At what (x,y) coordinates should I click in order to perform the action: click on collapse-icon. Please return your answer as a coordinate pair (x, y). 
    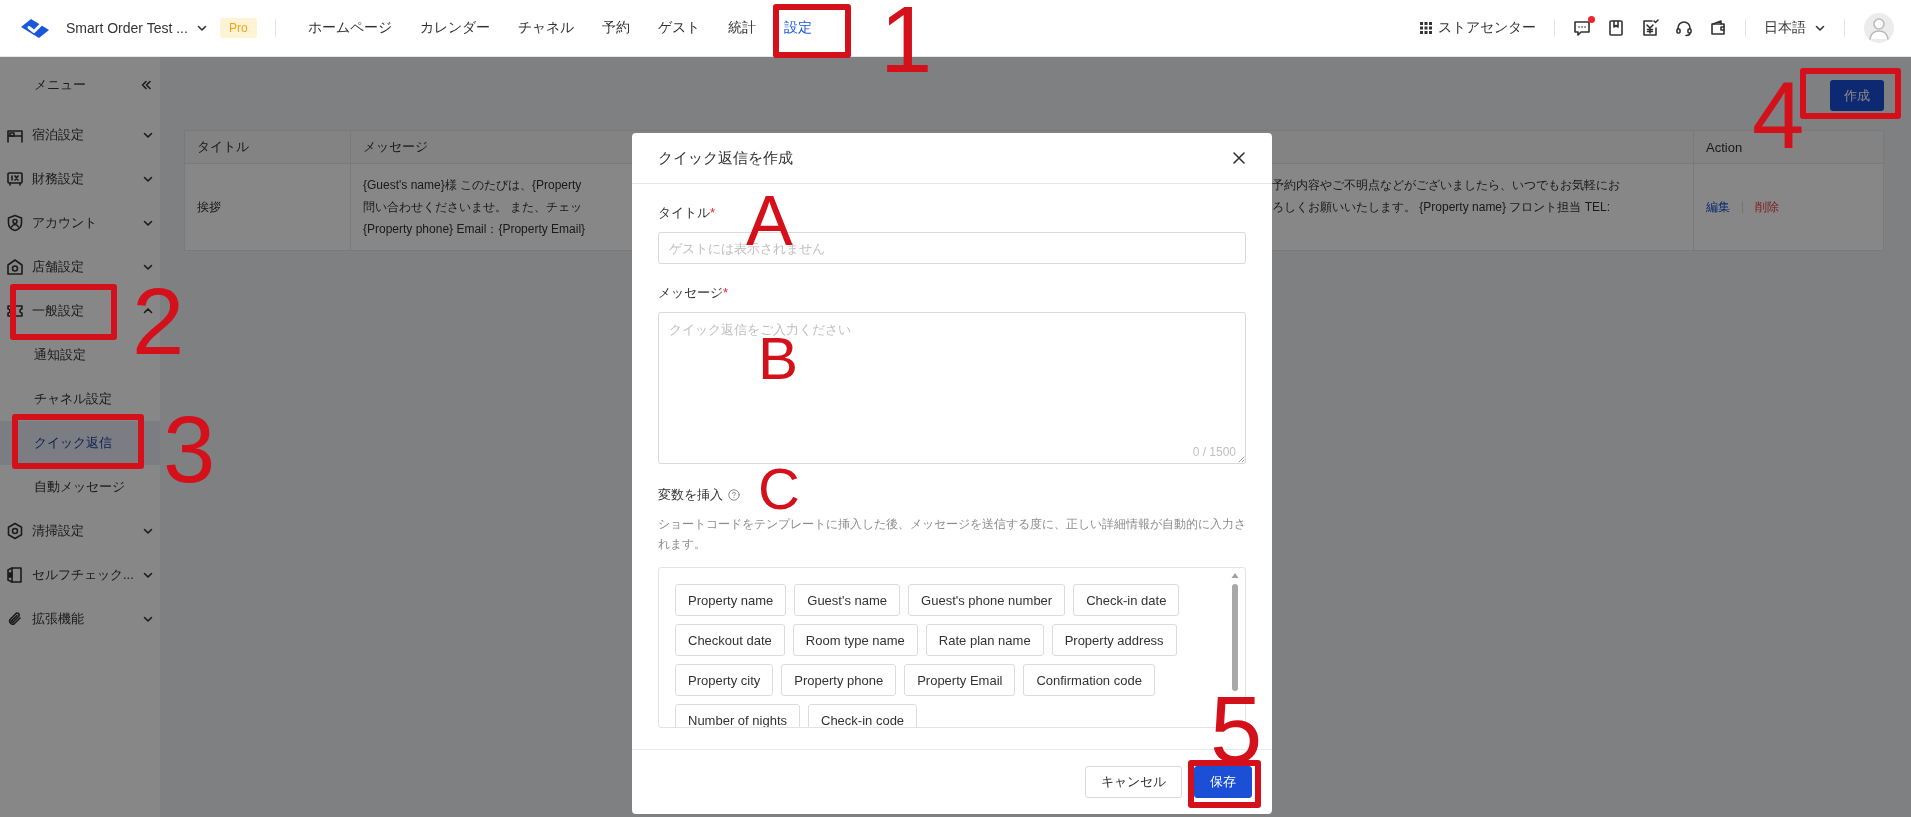
    Looking at the image, I should click on (146, 85).